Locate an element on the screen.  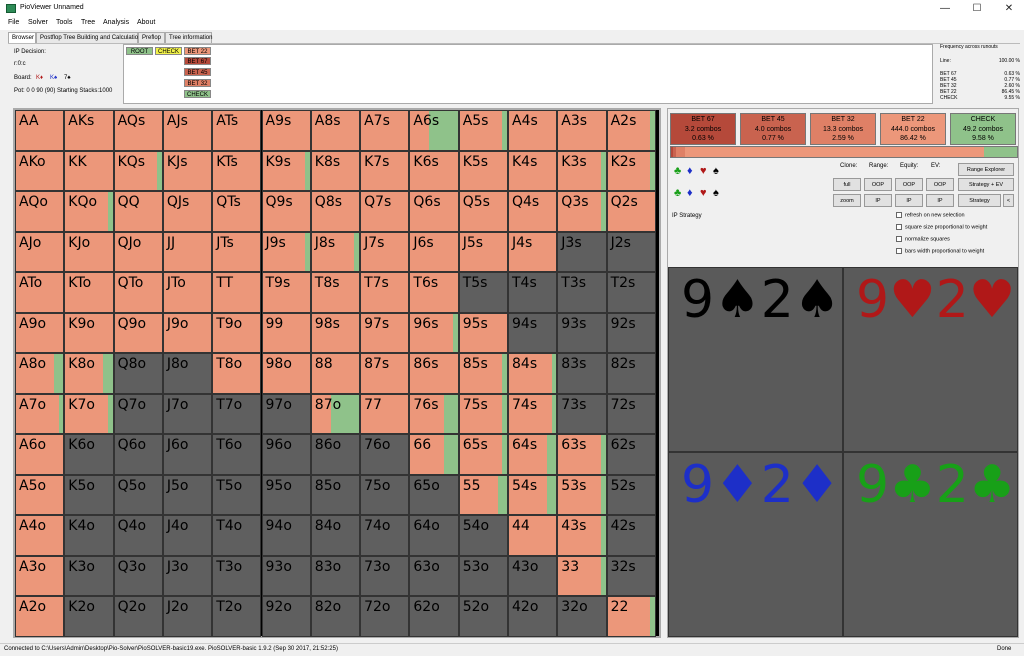
hand-cell: KJs is located at coordinates (187, 170).